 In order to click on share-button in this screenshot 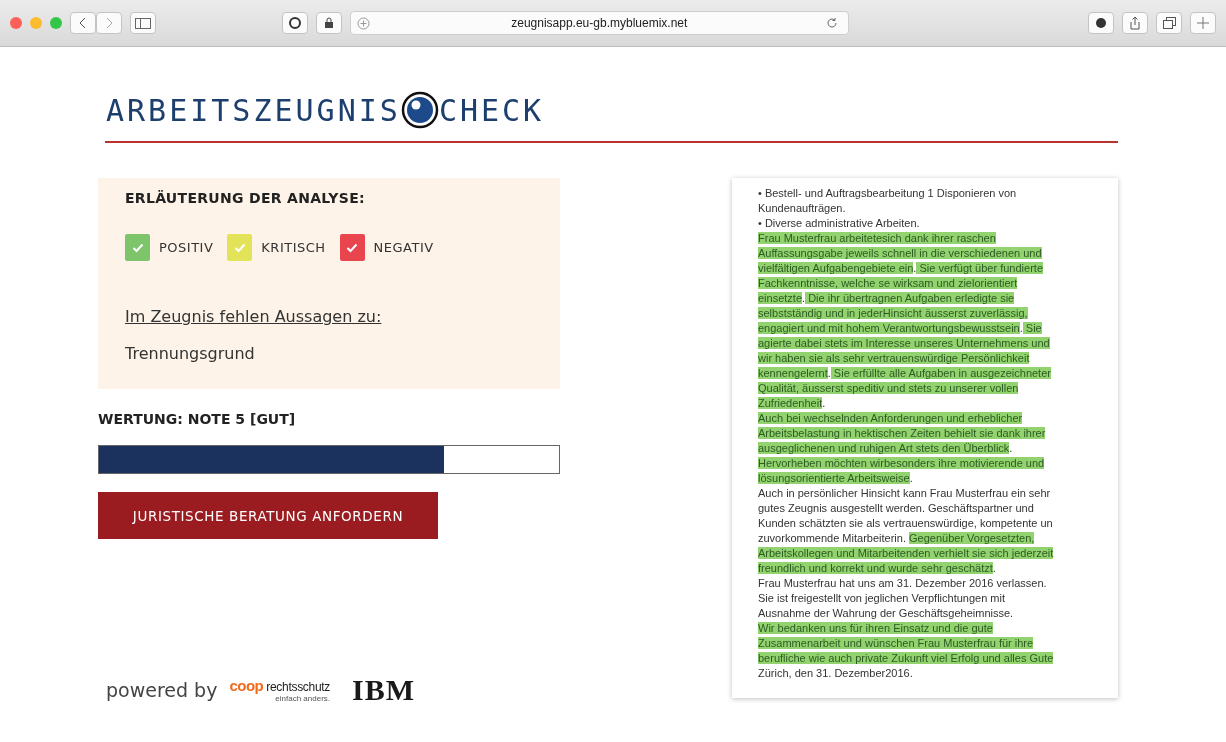, I will do `click(1135, 23)`.